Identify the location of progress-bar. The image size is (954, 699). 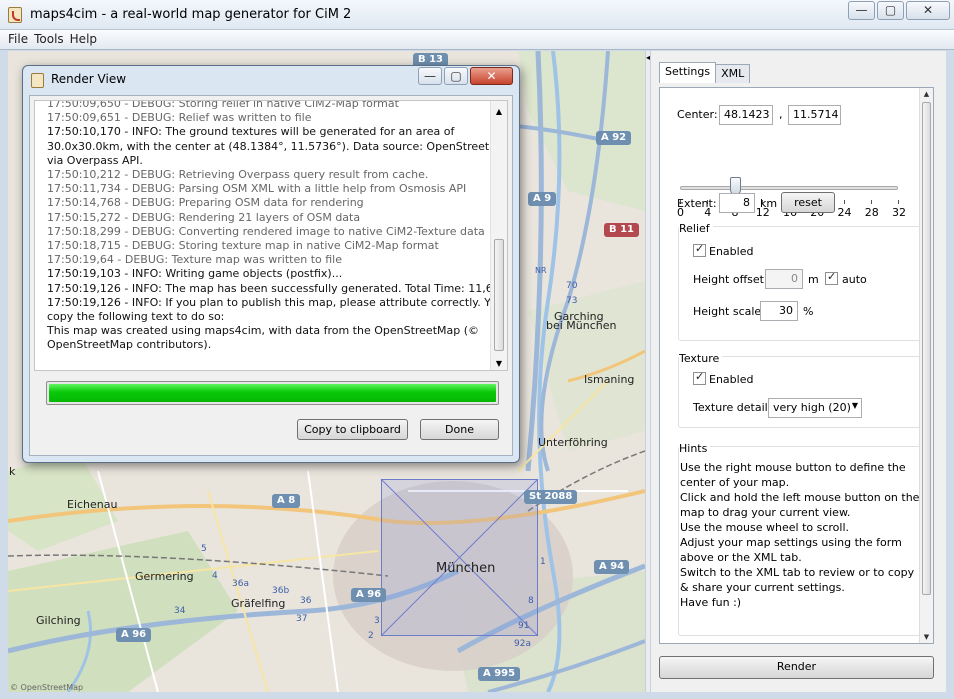
(272, 393).